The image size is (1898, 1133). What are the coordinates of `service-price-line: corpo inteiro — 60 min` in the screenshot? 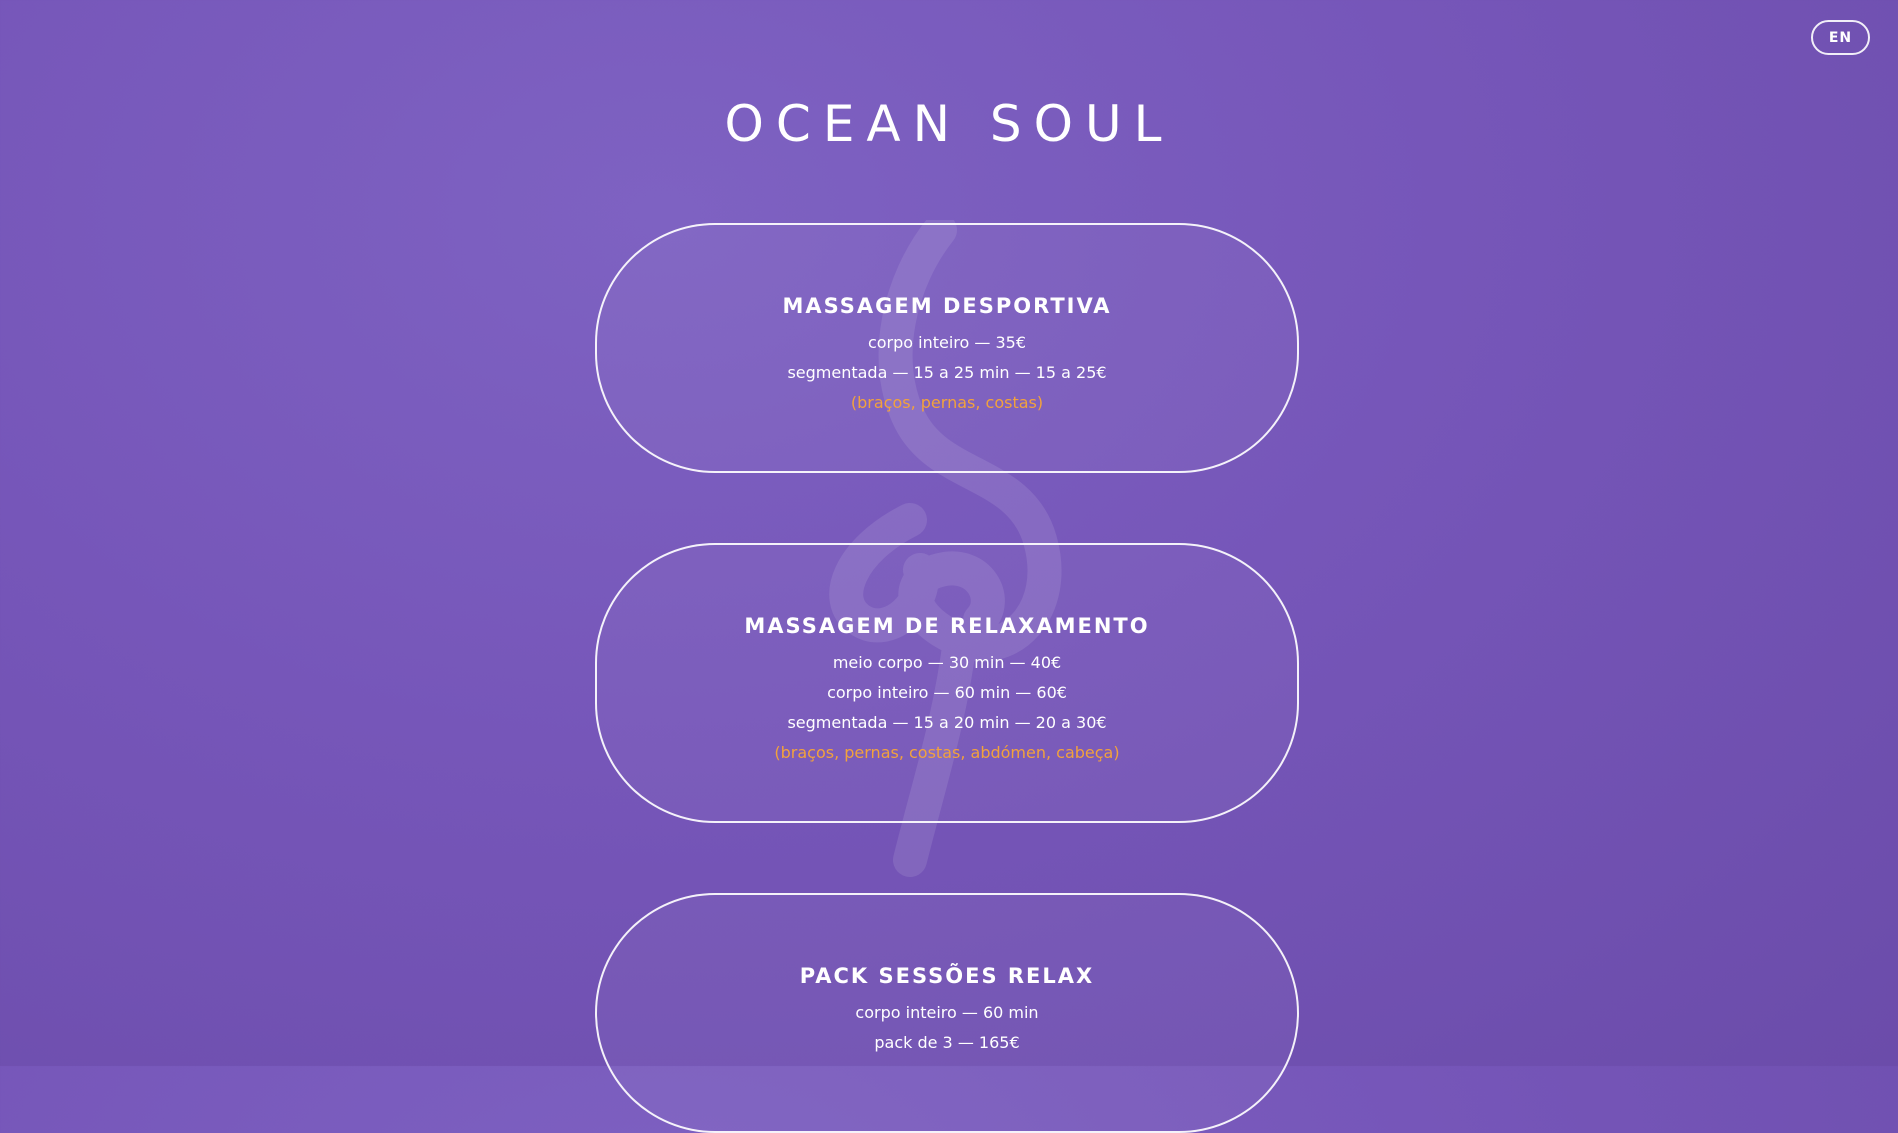 It's located at (947, 1012).